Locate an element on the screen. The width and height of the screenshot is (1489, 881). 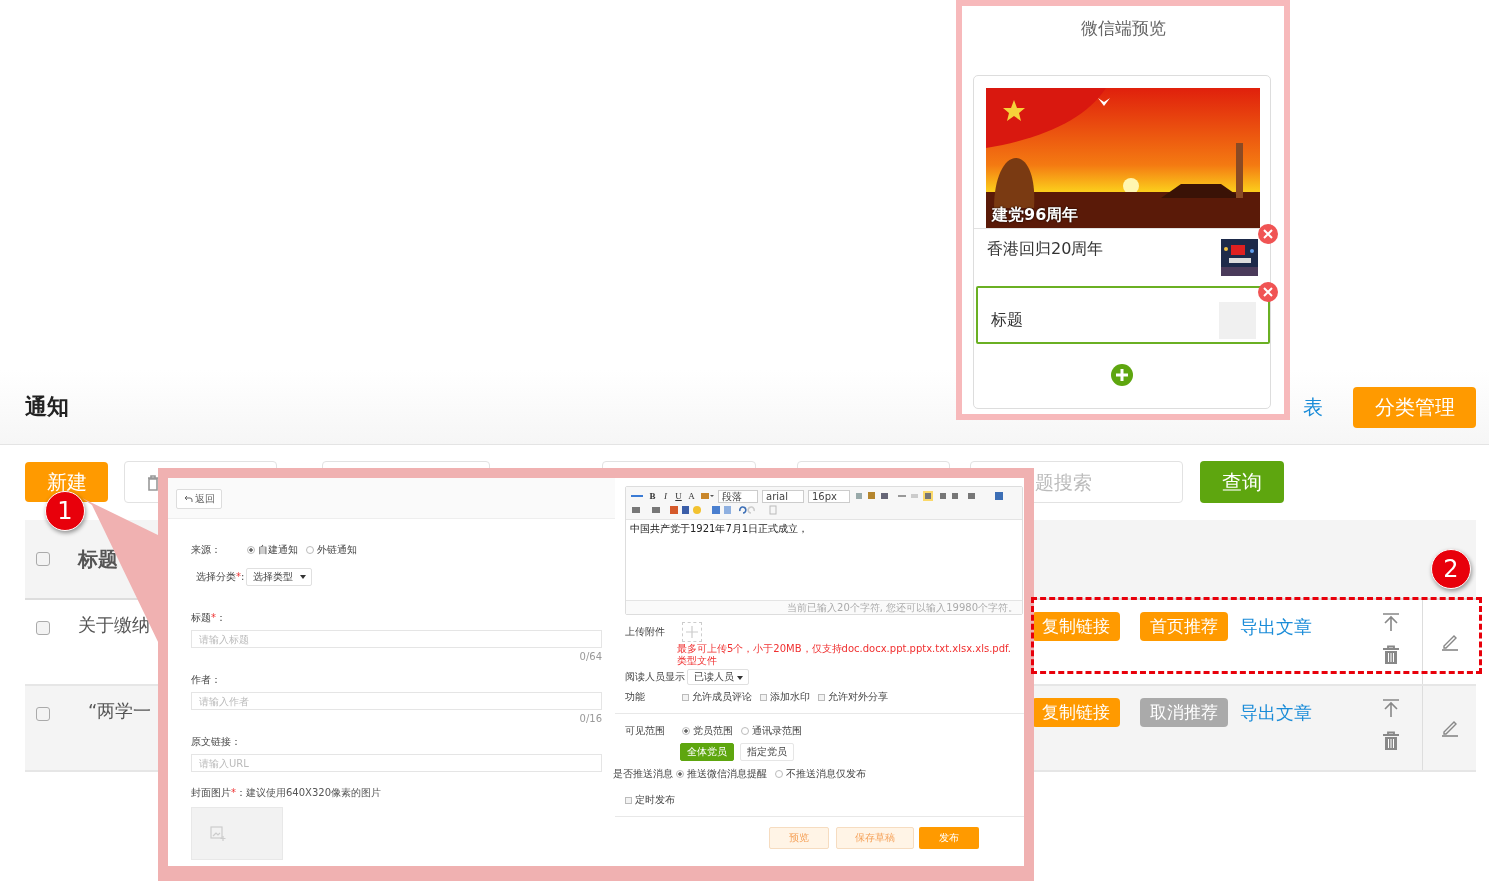
cover-caption: 建党96周年 is located at coordinates (1035, 215).